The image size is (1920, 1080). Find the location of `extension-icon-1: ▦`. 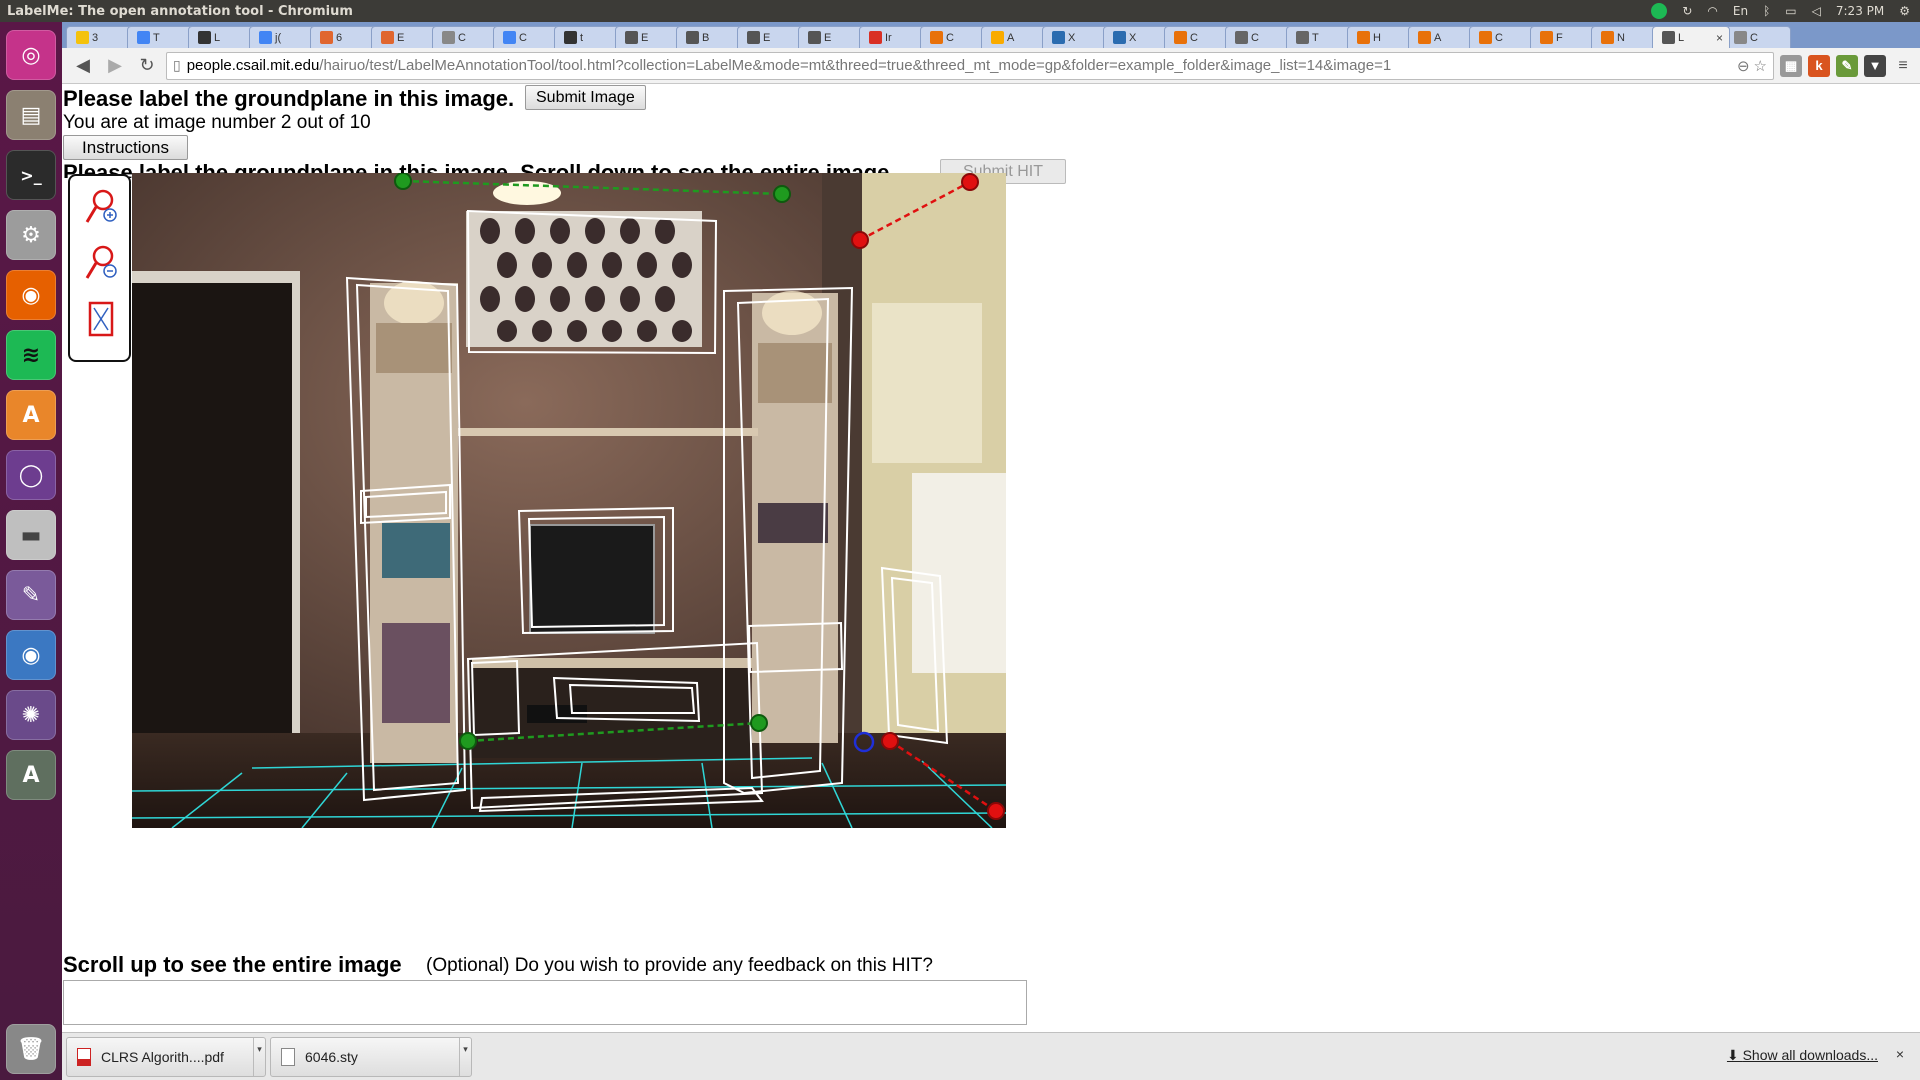

extension-icon-1: ▦ is located at coordinates (1791, 65).